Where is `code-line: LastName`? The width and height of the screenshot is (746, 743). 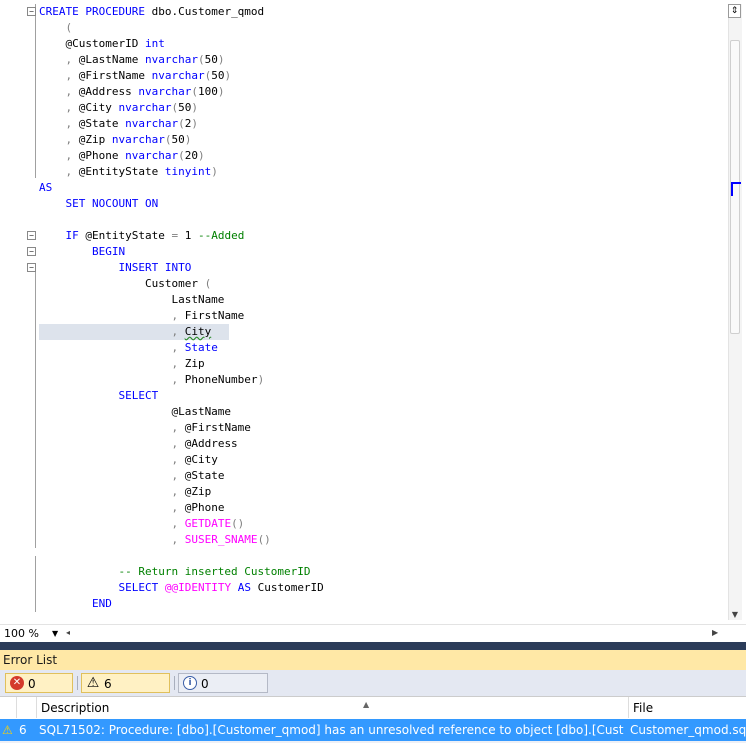
code-line: LastName is located at coordinates (181, 300).